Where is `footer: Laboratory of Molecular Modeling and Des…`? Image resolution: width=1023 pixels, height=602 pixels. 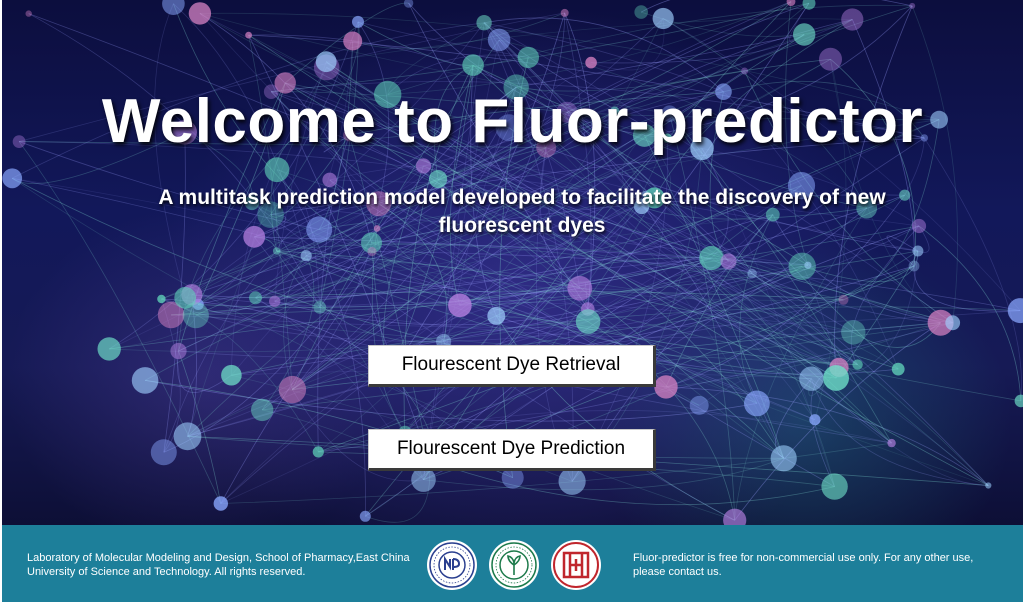 footer: Laboratory of Molecular Modeling and Des… is located at coordinates (512, 563).